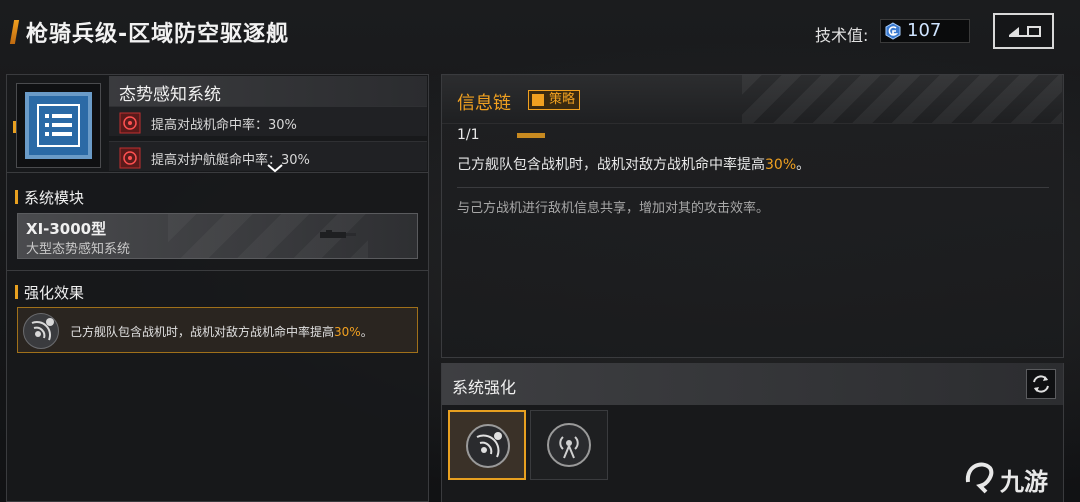 This screenshot has height=502, width=1080. What do you see at coordinates (753, 187) in the screenshot?
I see `info-separator` at bounding box center [753, 187].